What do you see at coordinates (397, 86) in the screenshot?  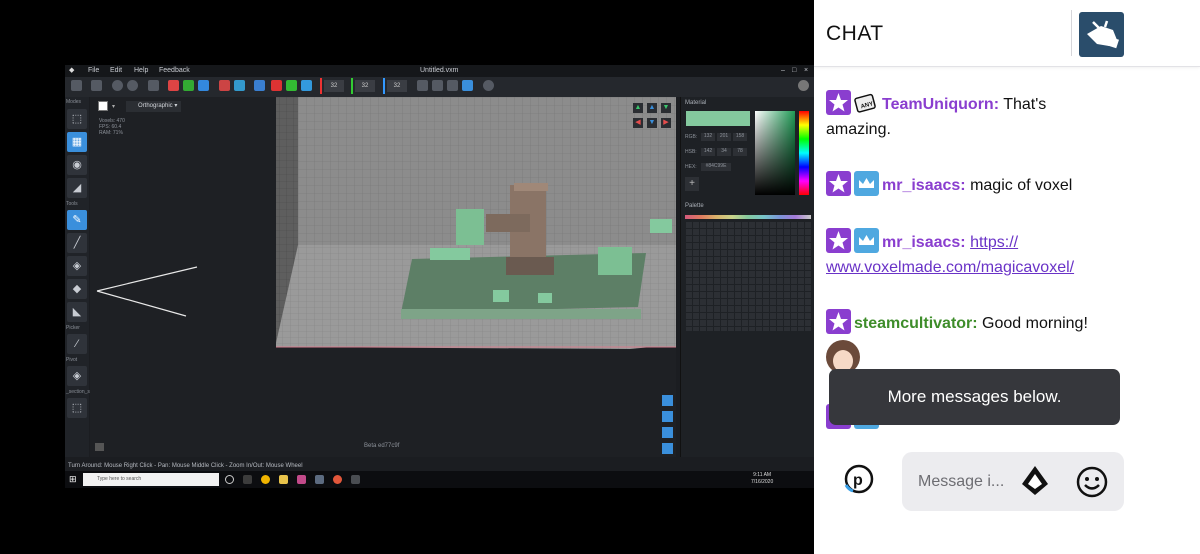 I see `size-z-field: 32` at bounding box center [397, 86].